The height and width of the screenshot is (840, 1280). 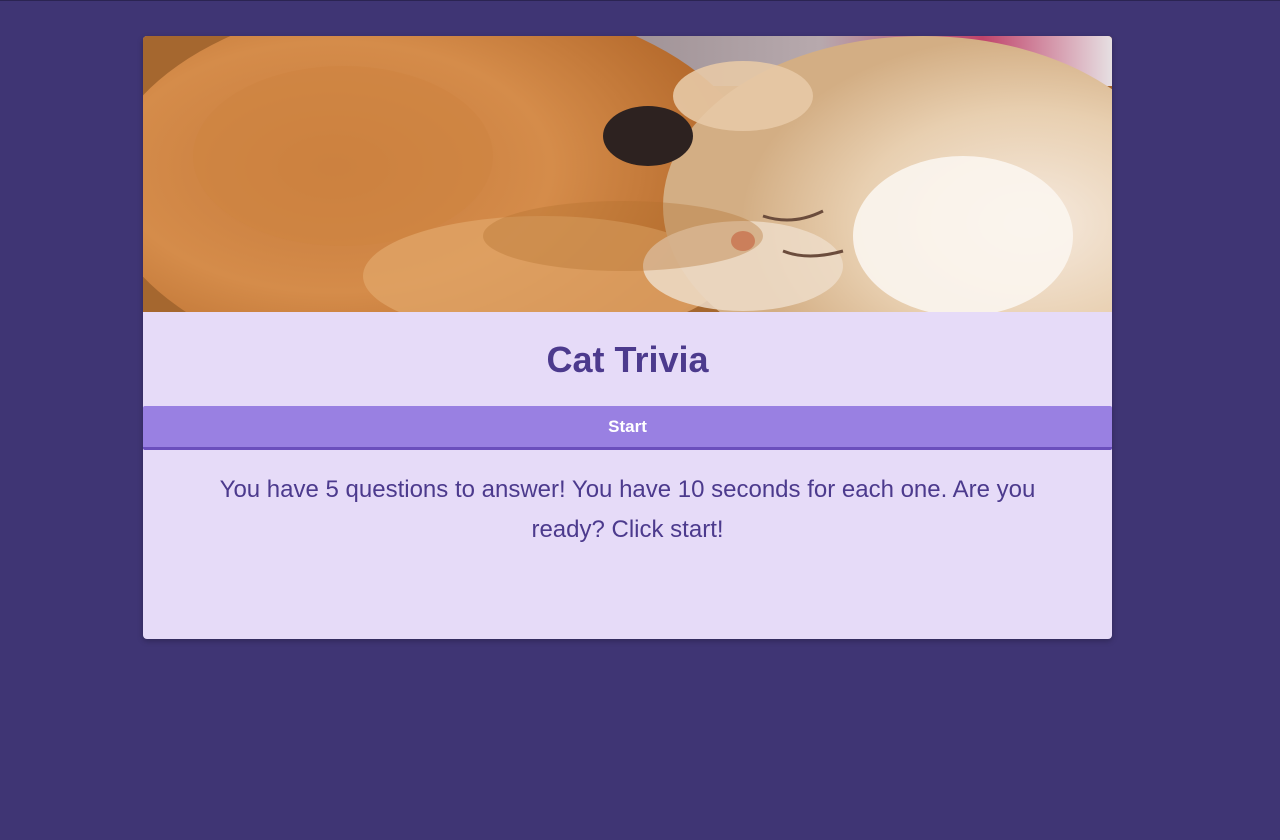 I want to click on page-title: Cat Trivia, so click(x=627, y=359).